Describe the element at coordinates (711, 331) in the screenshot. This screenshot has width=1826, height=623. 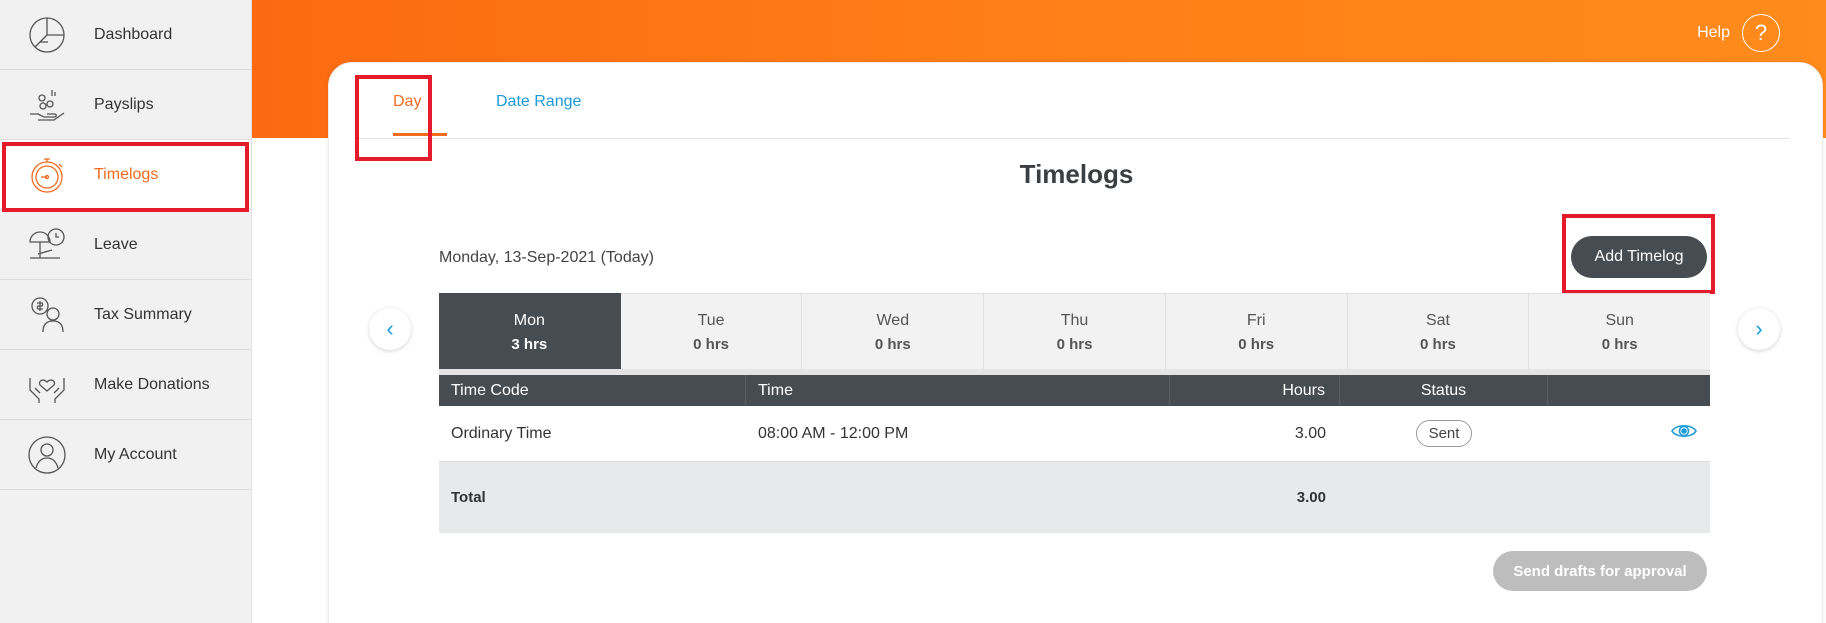
I see `day-tue: Tue 0 hrs` at that location.